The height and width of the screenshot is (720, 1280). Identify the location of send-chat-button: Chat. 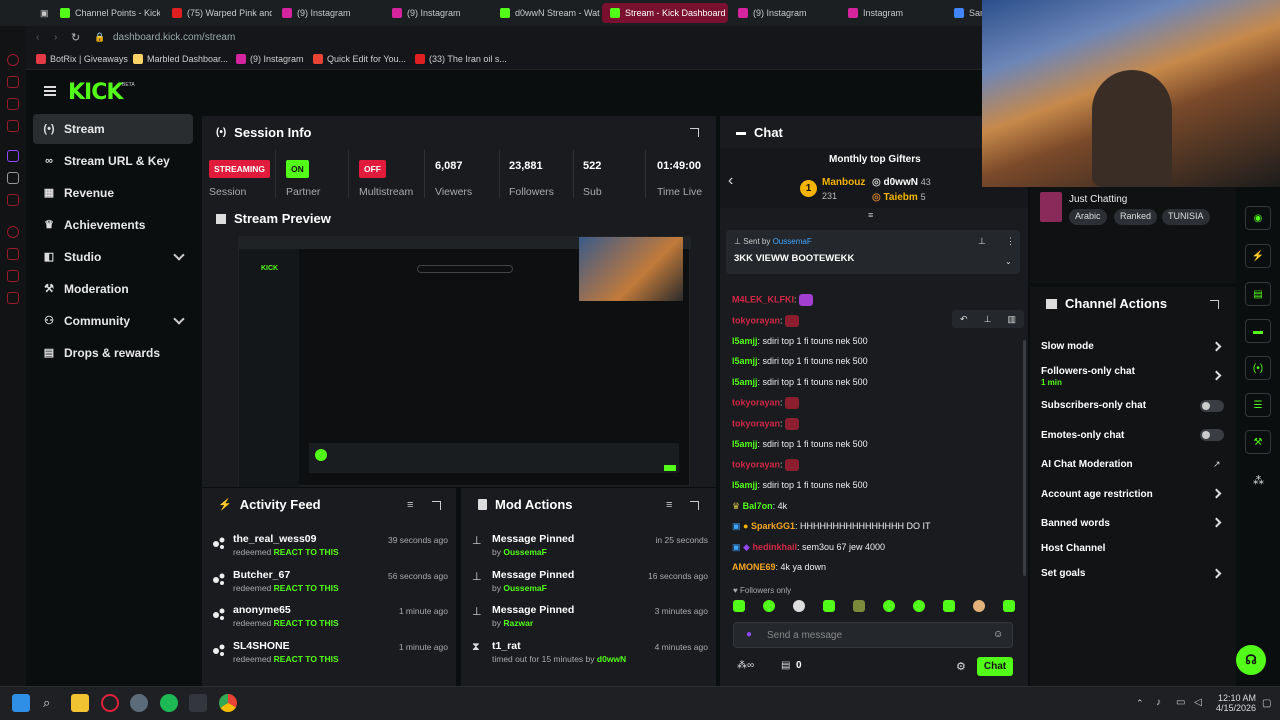
(995, 666).